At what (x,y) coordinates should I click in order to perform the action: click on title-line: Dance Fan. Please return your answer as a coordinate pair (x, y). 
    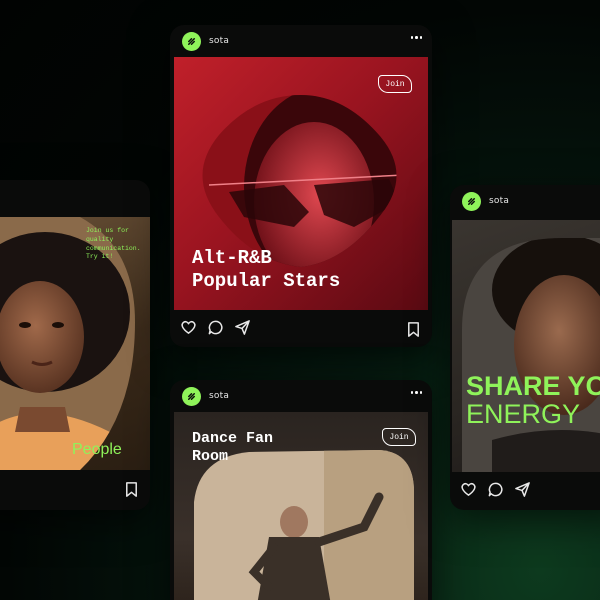
    Looking at the image, I should click on (233, 438).